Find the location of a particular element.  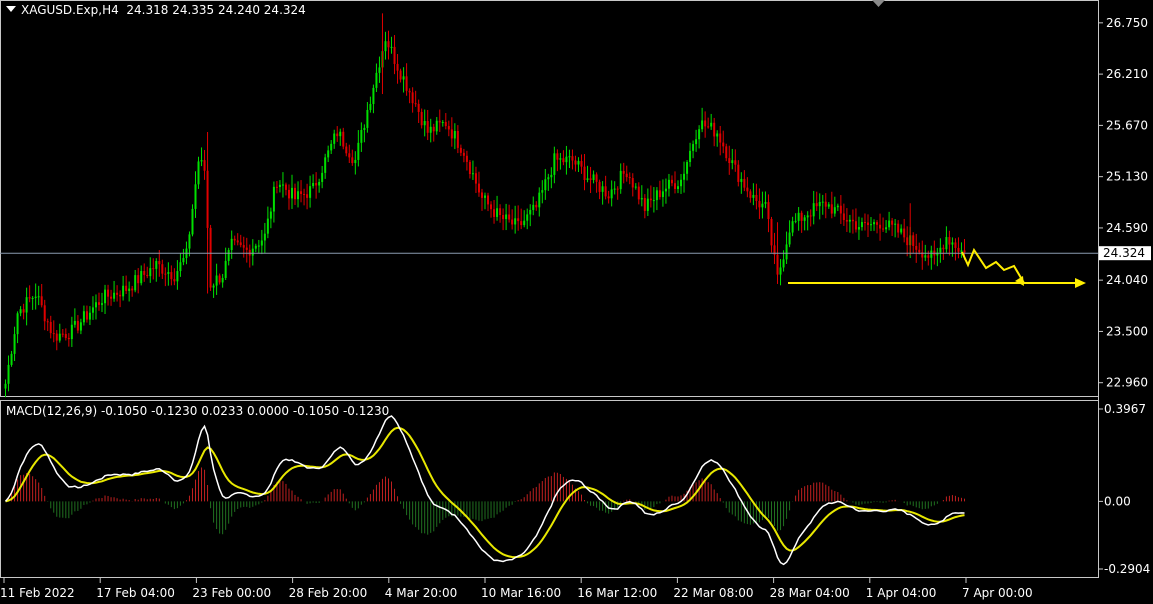

time-tick-label: 22 Mar 08:00 is located at coordinates (713, 593).